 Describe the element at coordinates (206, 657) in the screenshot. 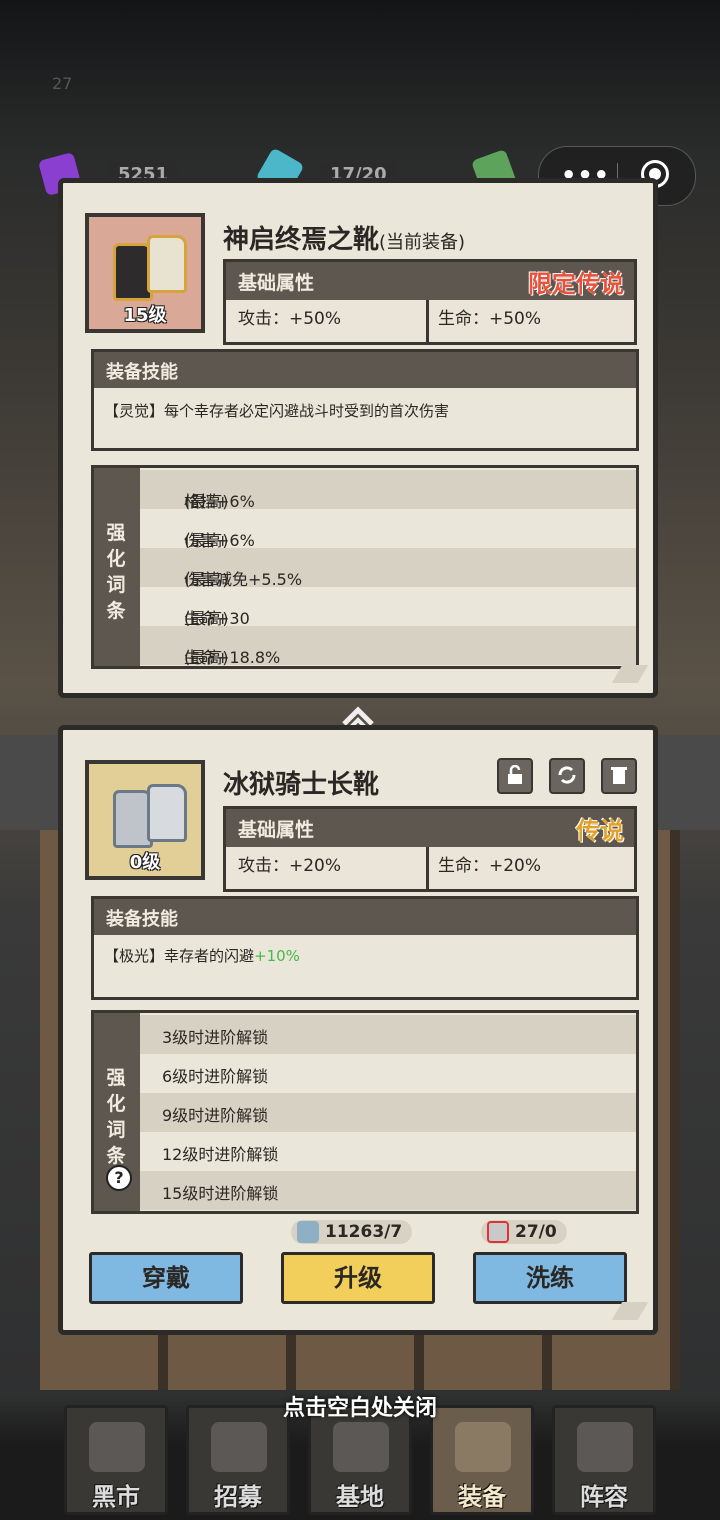

I see `affix-max-note: (最高)` at that location.